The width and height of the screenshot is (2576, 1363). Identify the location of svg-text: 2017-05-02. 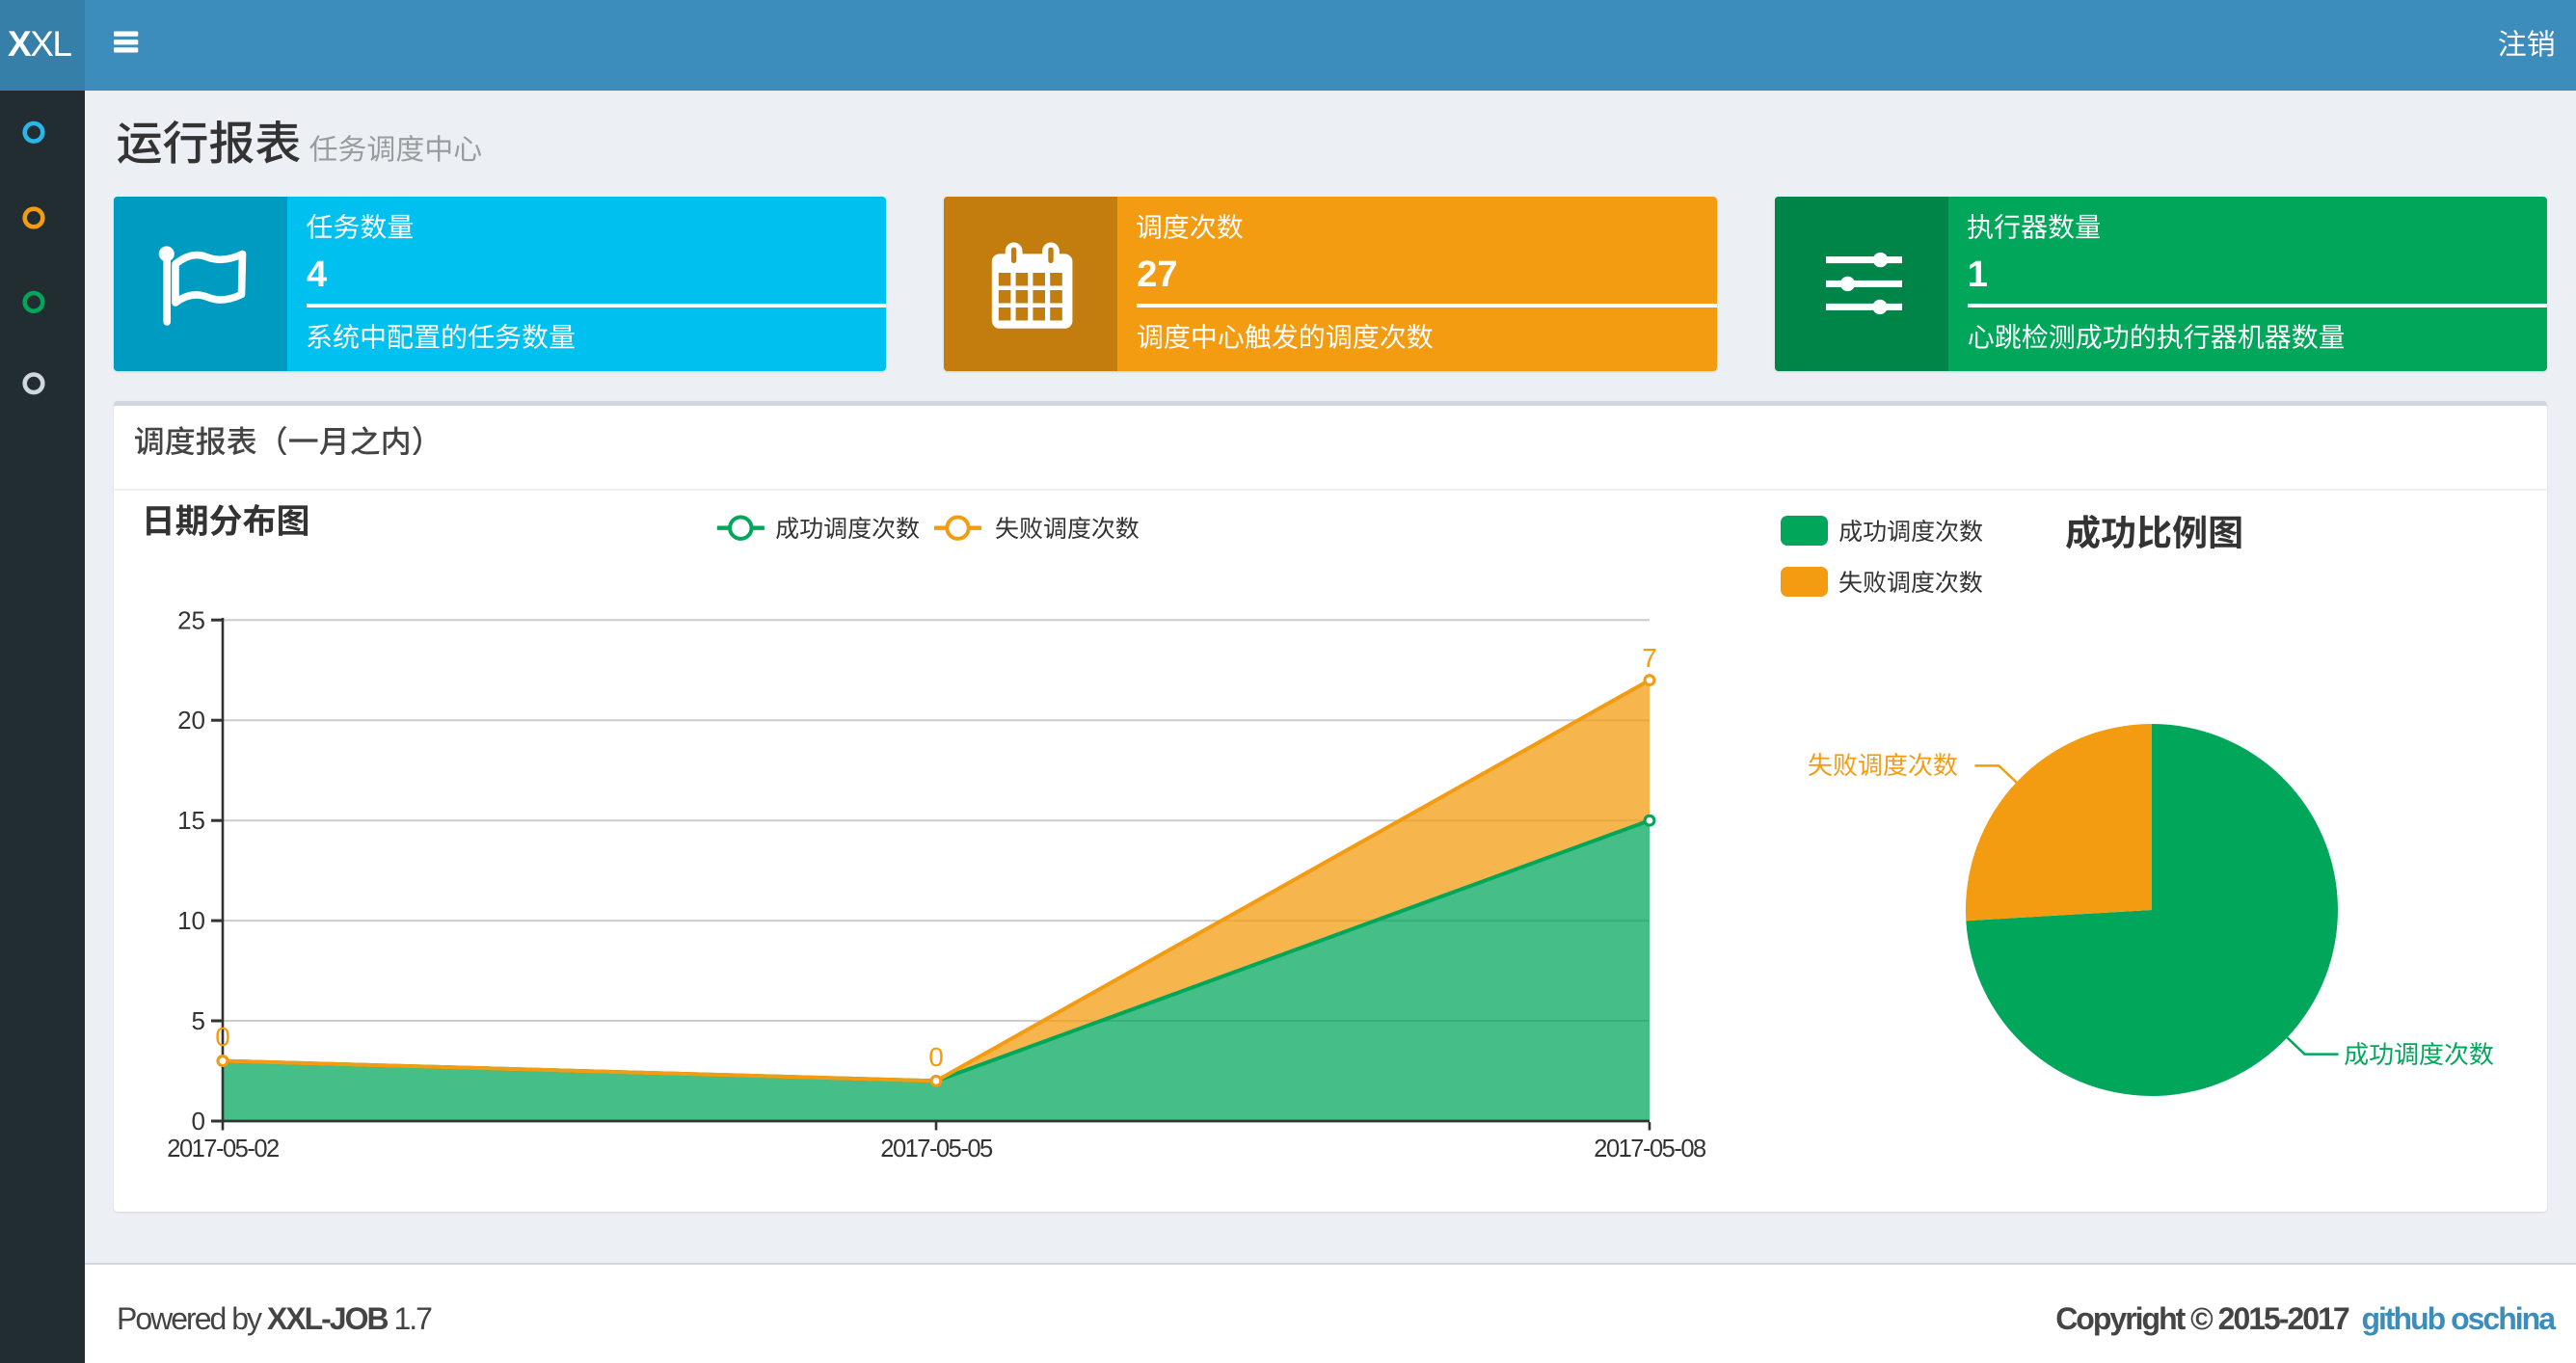
(223, 1149).